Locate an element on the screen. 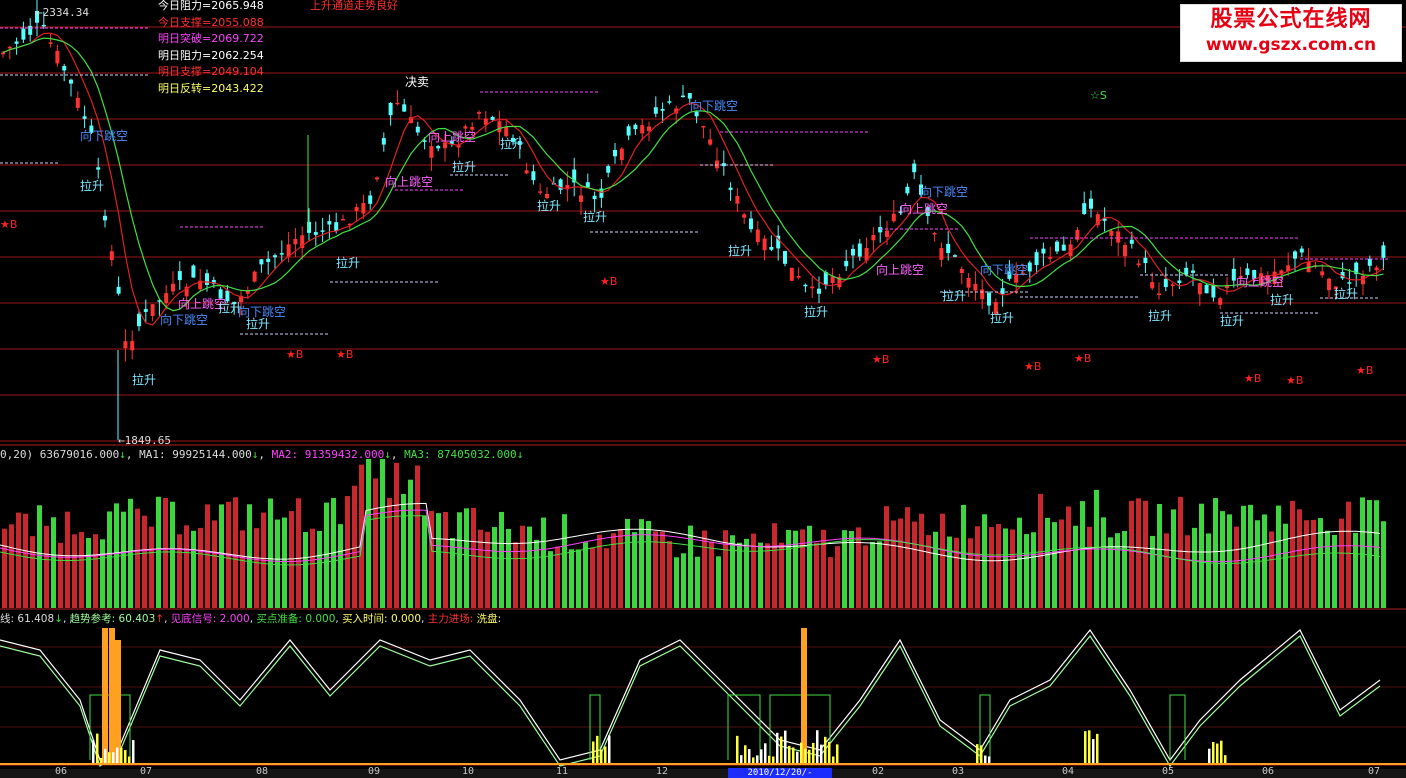  price-level-3: 明日阻力=2062.254 is located at coordinates (211, 56).